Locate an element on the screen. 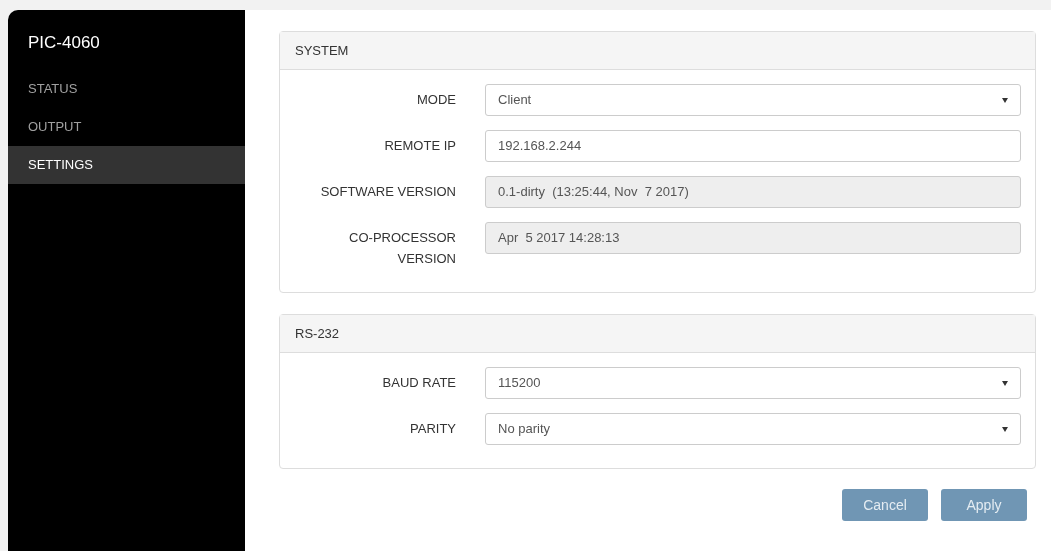  nav-item: STATUS is located at coordinates (126, 88).